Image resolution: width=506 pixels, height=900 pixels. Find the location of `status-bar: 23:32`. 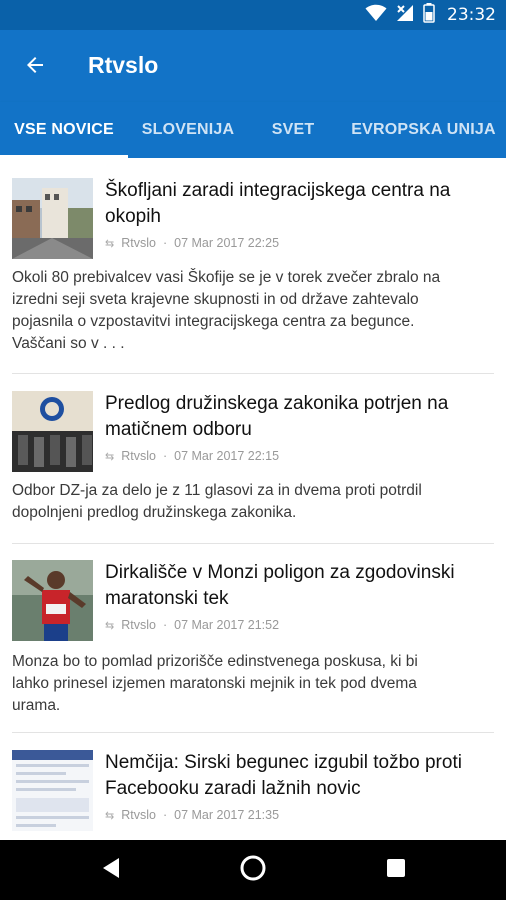

status-bar: 23:32 is located at coordinates (253, 15).